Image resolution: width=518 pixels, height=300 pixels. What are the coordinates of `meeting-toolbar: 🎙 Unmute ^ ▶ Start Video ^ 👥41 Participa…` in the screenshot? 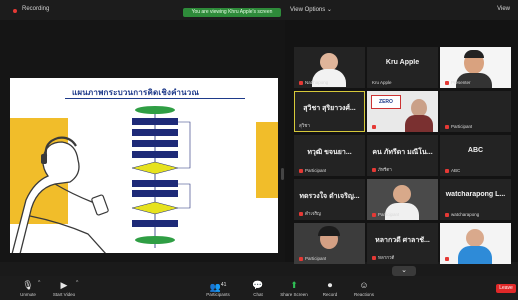 It's located at (259, 288).